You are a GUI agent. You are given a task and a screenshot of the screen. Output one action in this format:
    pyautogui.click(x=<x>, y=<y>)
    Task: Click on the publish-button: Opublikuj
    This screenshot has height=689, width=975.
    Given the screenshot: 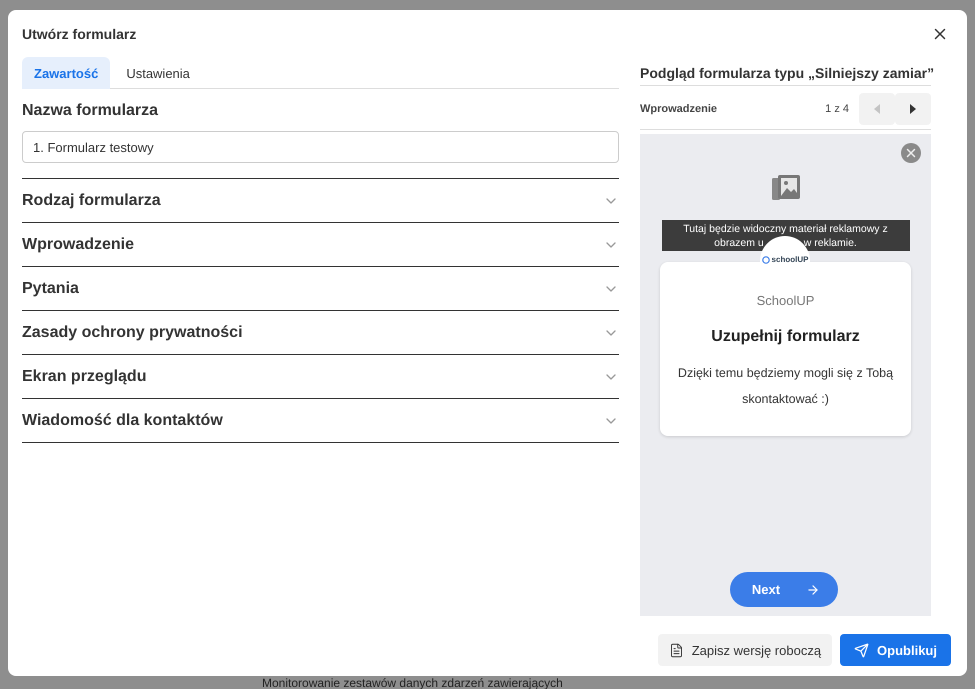 What is the action you would take?
    pyautogui.click(x=895, y=650)
    